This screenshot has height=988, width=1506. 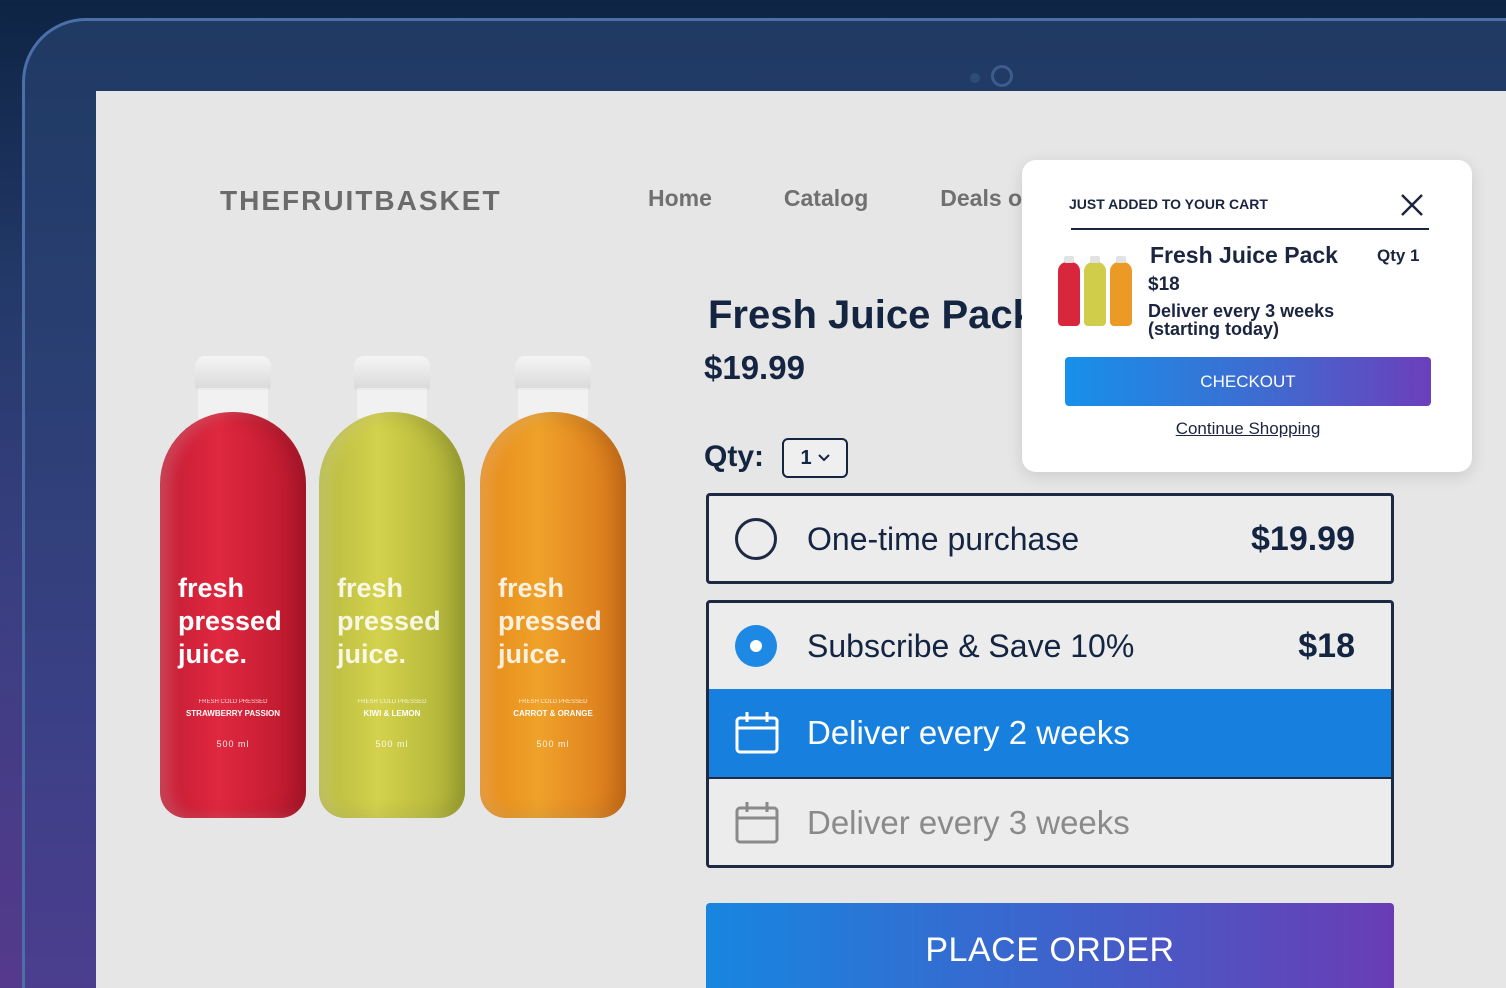 What do you see at coordinates (943, 538) in the screenshot?
I see `one-time-label: One-time purchase` at bounding box center [943, 538].